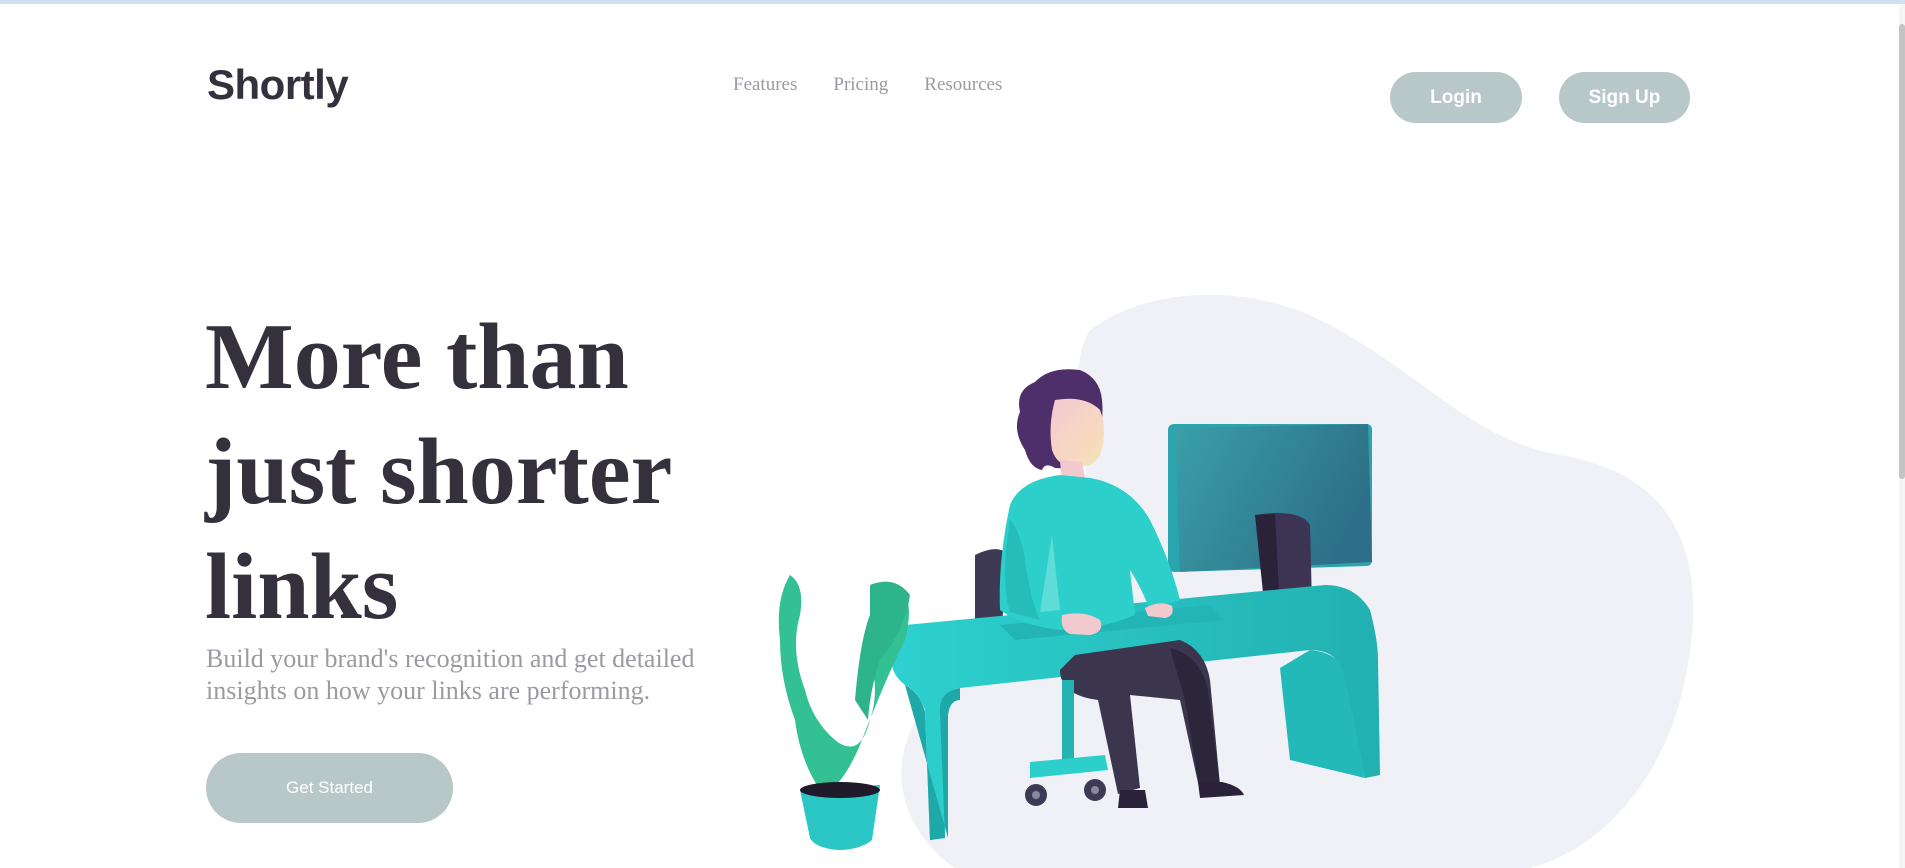 The height and width of the screenshot is (868, 1905). I want to click on nav-link-pricing: Pricing, so click(860, 85).